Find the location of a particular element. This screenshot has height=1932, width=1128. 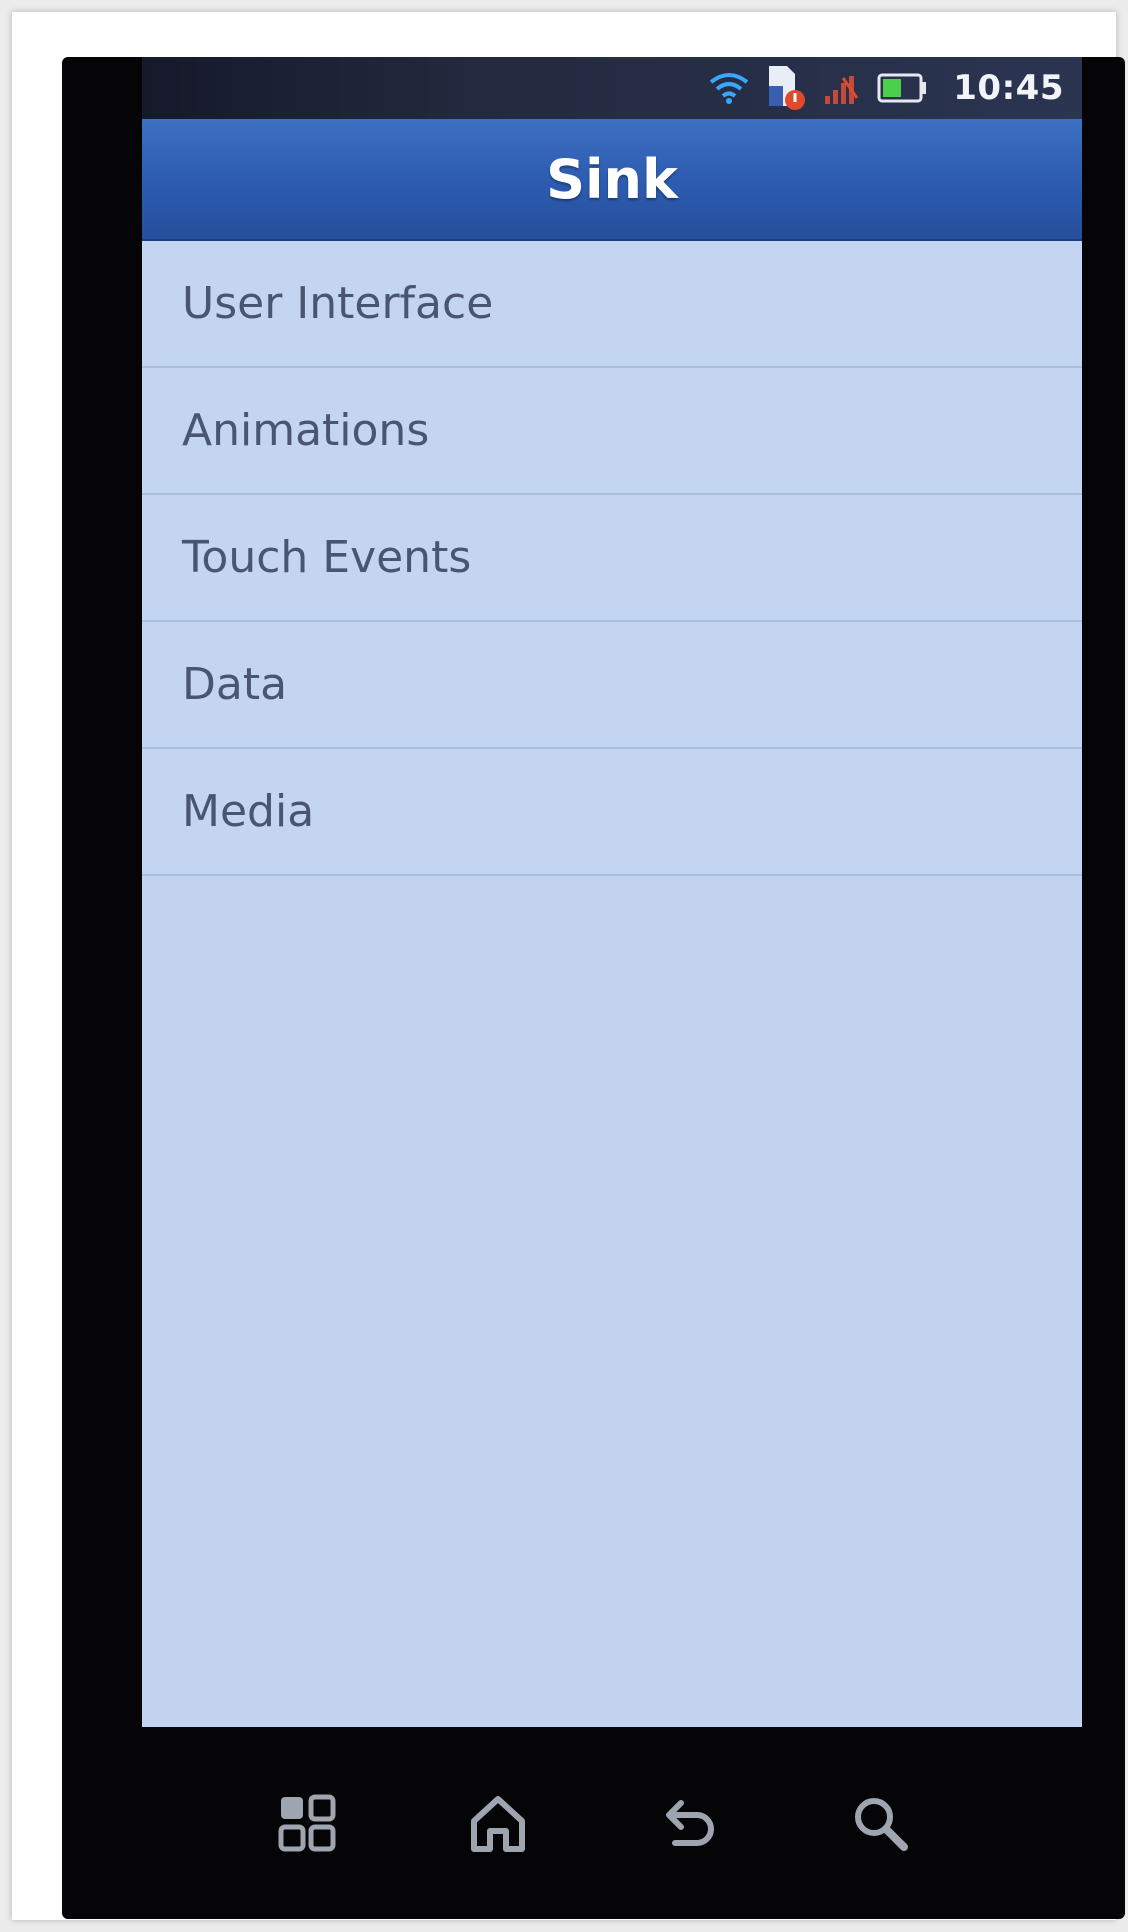

menu-item-label: Media is located at coordinates (248, 811).